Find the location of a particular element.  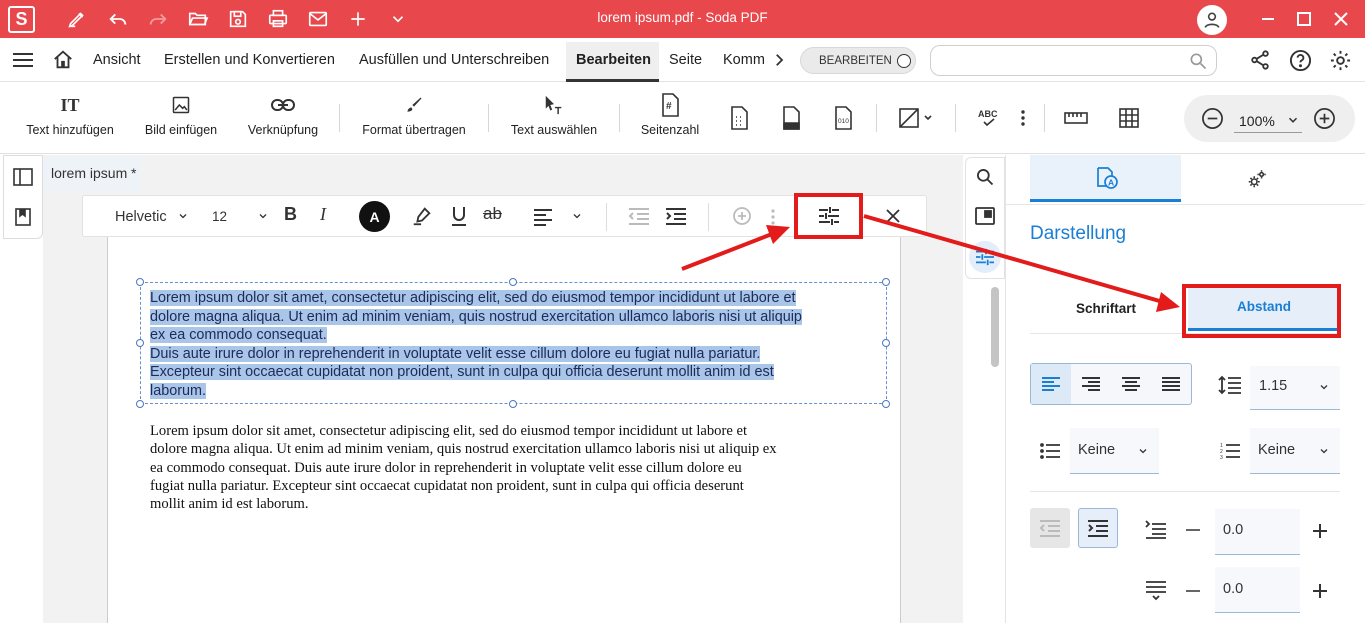

annotation-arrows is located at coordinates (930, 263).